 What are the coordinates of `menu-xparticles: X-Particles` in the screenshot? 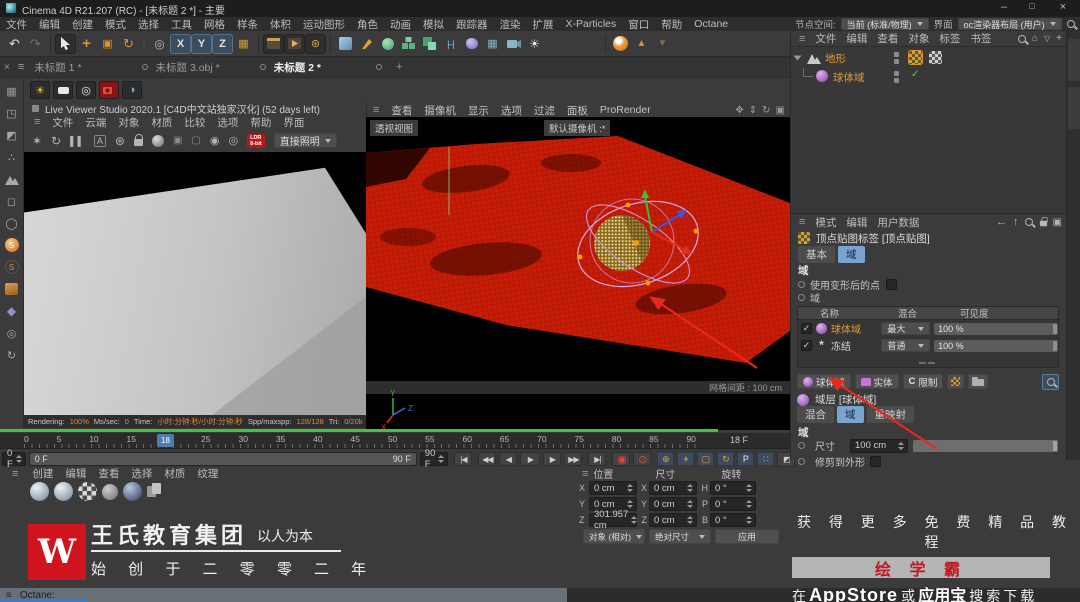 It's located at (591, 24).